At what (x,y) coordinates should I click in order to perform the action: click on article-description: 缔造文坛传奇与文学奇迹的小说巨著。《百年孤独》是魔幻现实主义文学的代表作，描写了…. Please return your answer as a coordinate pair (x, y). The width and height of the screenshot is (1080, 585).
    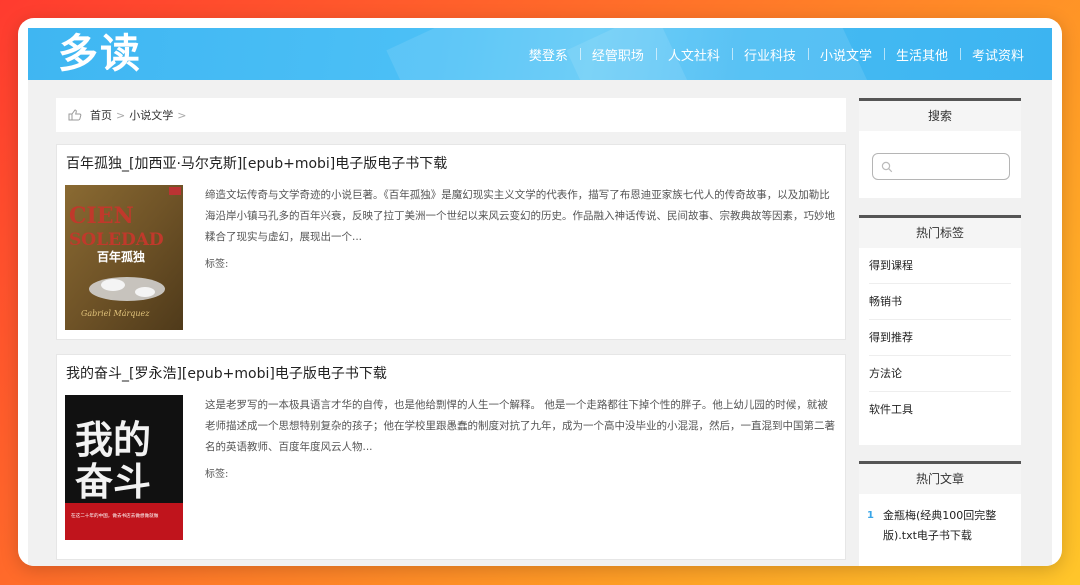
    Looking at the image, I should click on (520, 216).